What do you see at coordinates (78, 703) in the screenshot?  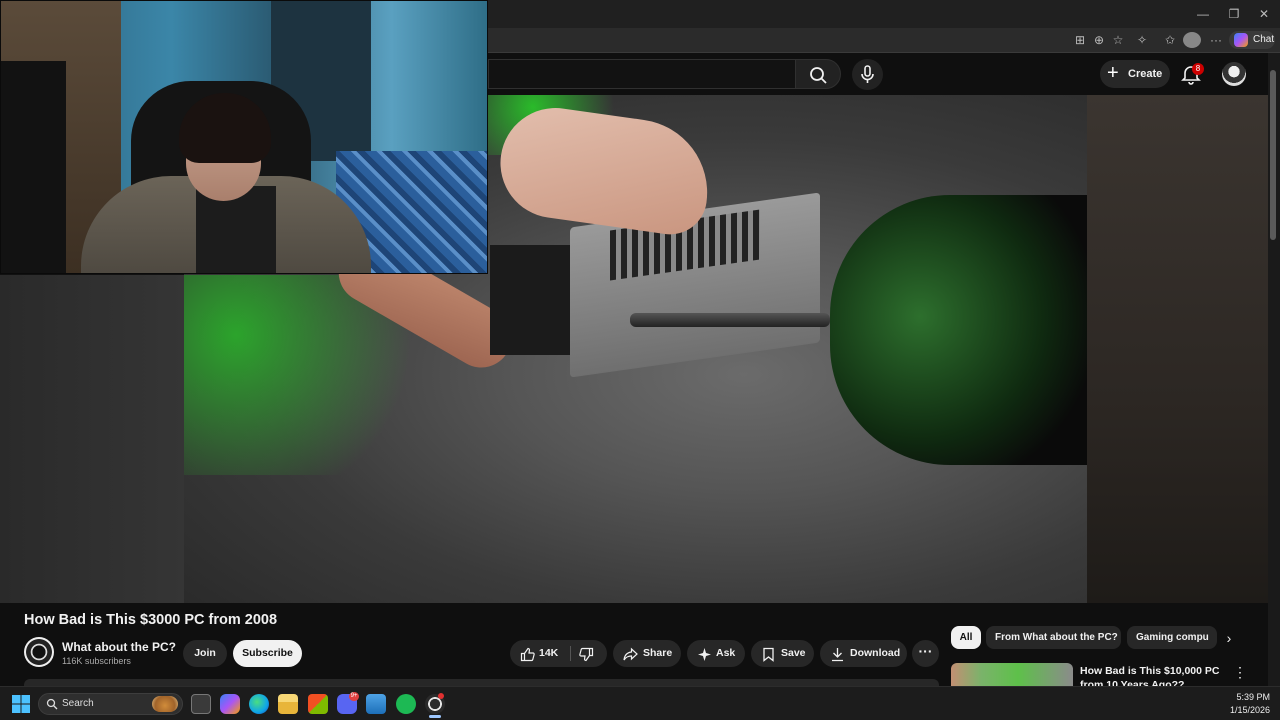 I see `taskbar-search-label: Search` at bounding box center [78, 703].